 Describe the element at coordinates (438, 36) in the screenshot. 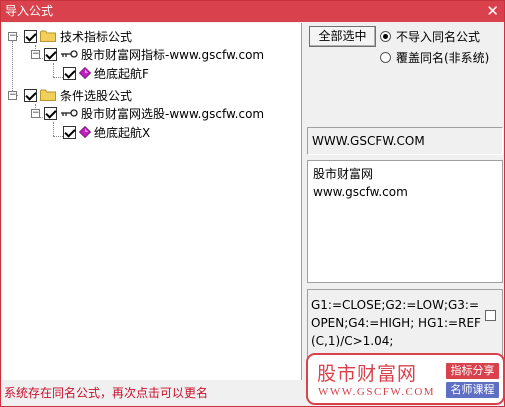

I see `radio-skip-label: 不导入同名公式` at that location.